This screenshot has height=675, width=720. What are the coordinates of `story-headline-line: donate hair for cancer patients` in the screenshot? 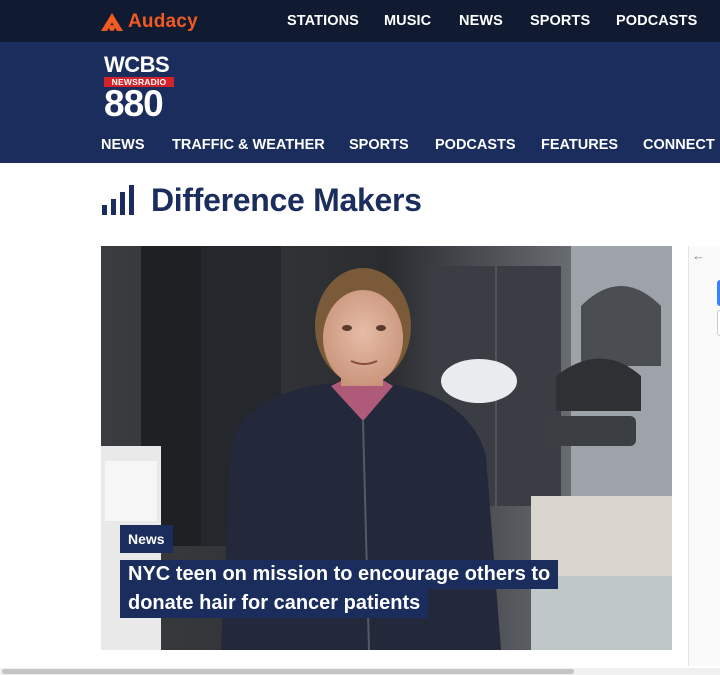 It's located at (274, 603).